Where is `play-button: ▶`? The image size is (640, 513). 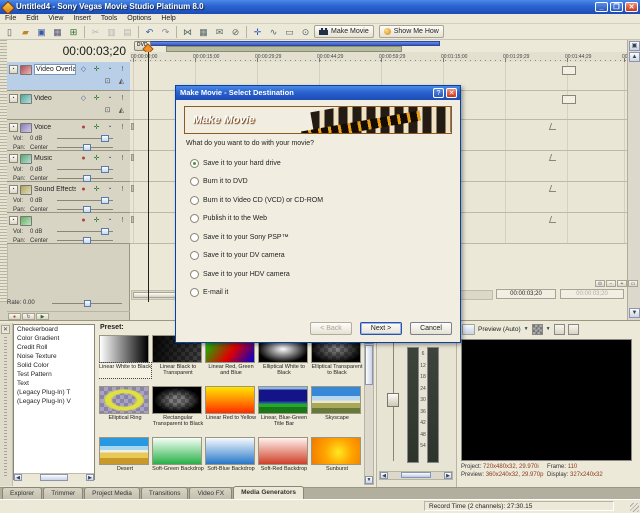 play-button: ▶ is located at coordinates (42, 316).